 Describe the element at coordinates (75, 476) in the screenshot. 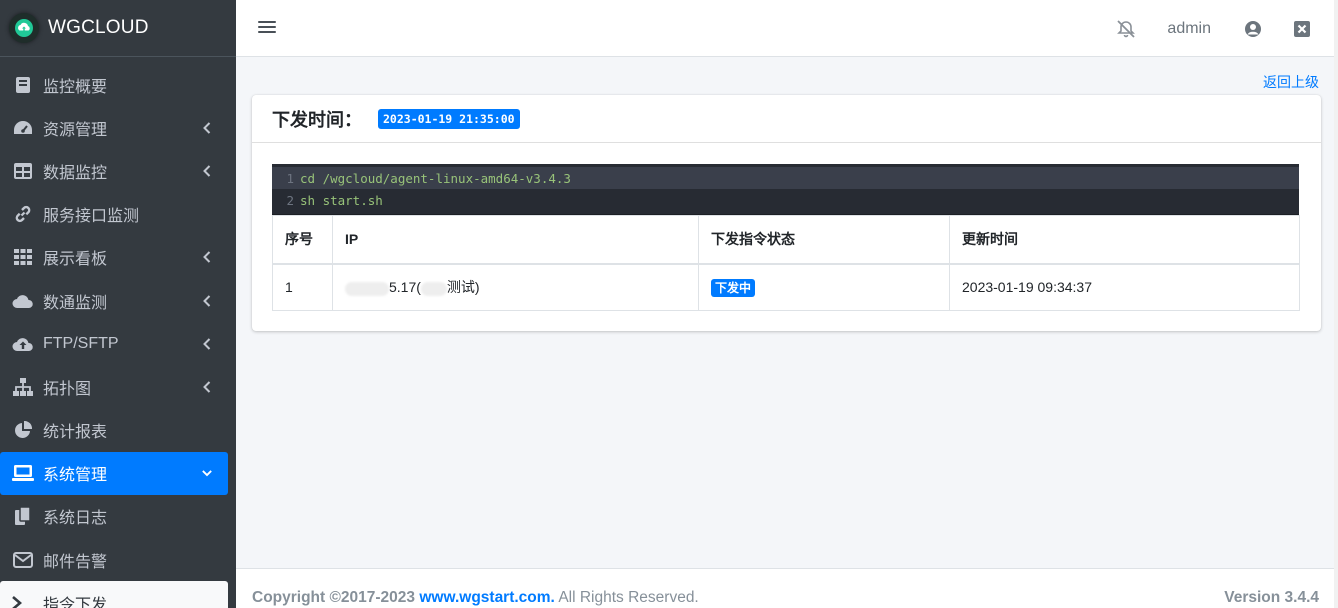

I see `sidebar-item-label: 系统管理` at that location.